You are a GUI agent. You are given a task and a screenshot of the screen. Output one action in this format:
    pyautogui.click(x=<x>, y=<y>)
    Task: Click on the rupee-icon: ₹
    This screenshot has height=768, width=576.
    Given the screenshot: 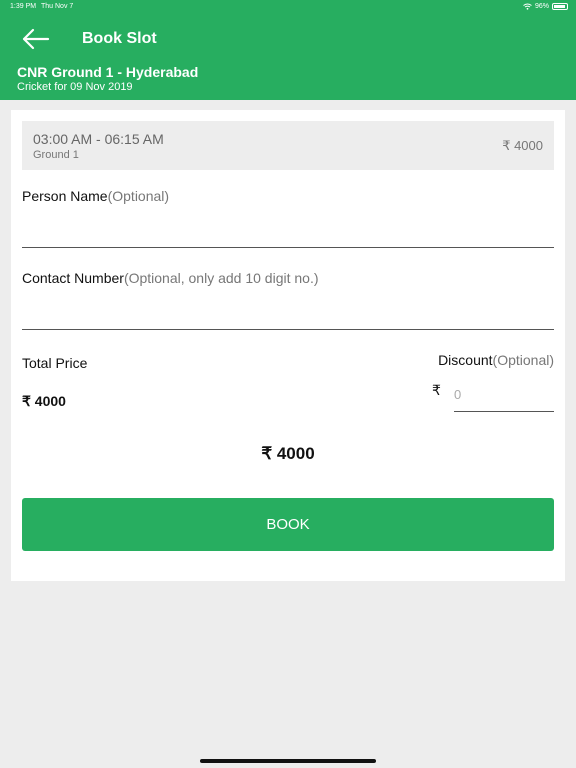 What is the action you would take?
    pyautogui.click(x=436, y=390)
    